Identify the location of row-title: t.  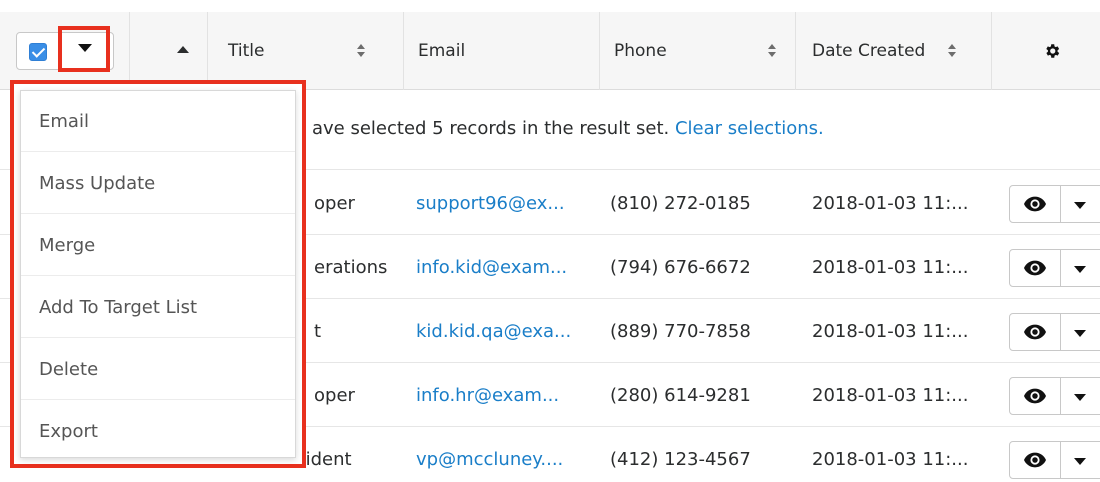
(318, 331).